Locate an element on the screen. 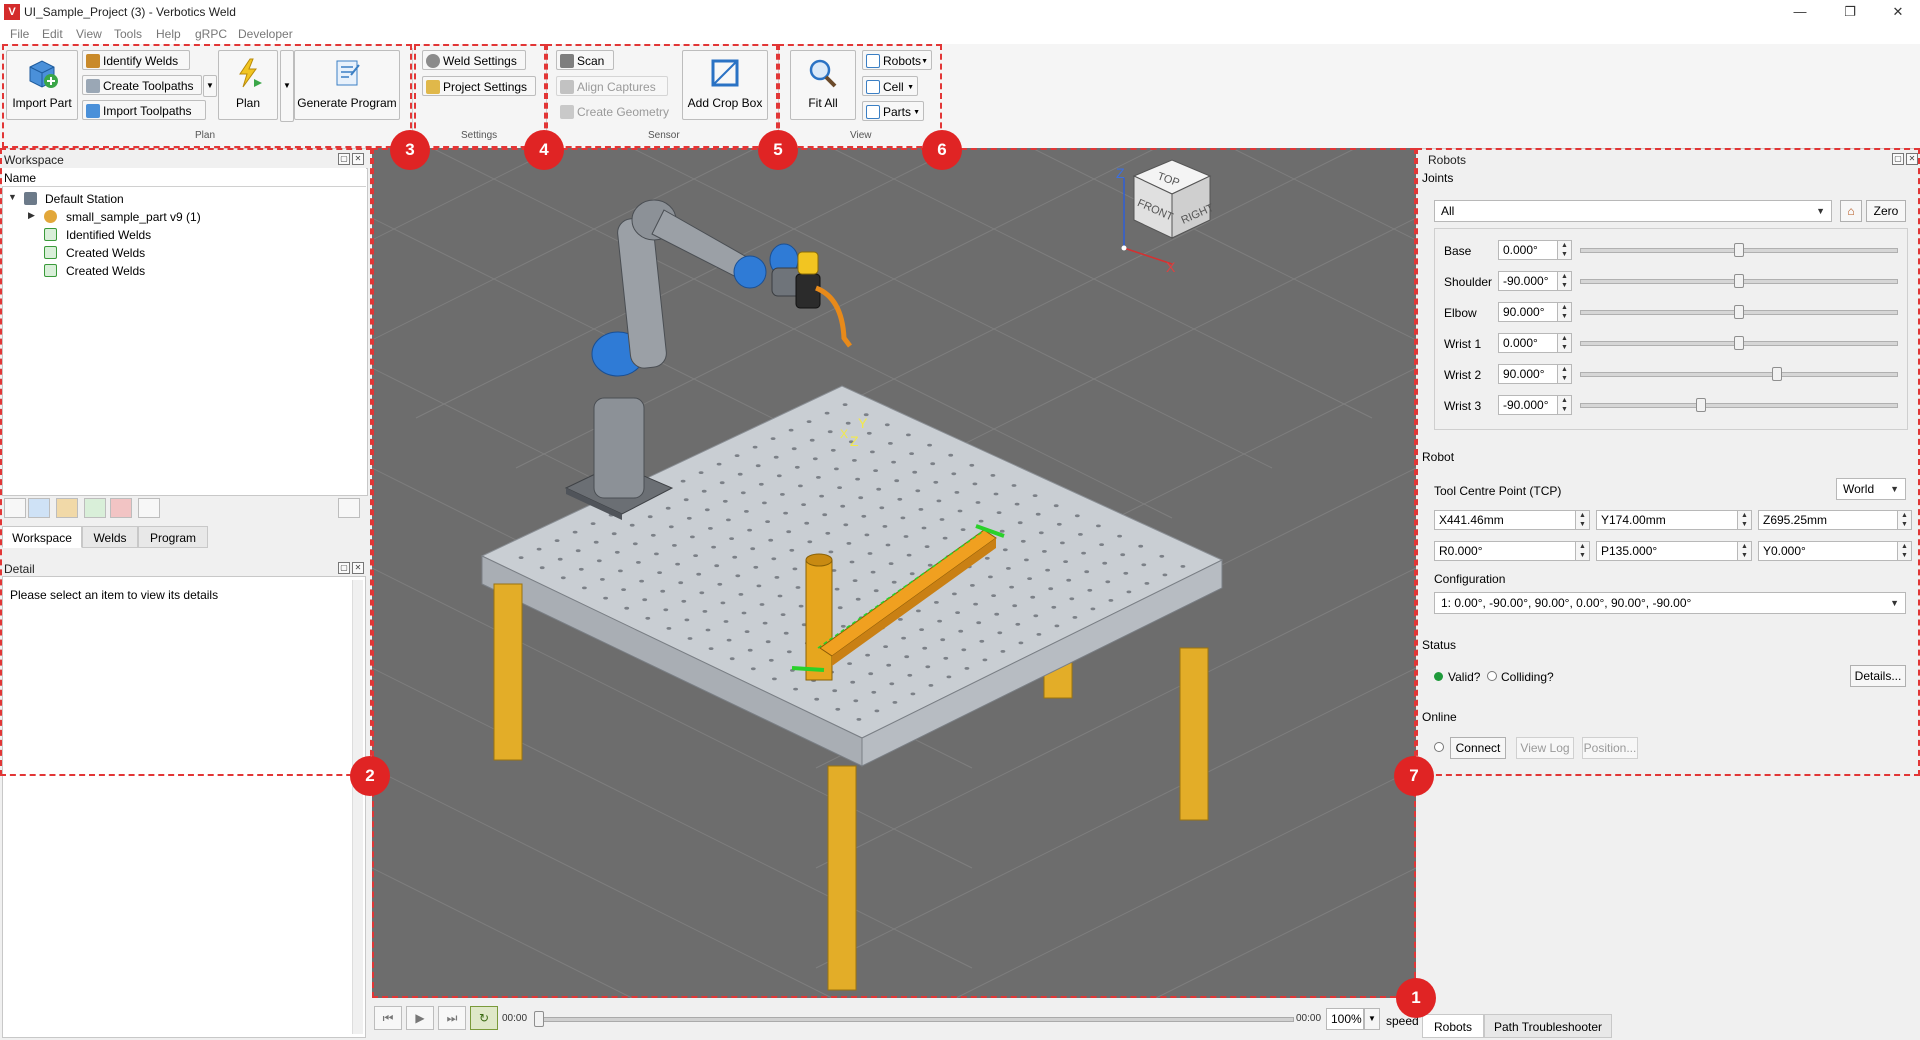  tcp-x-spin: ▲ ▼ is located at coordinates (1583, 520).